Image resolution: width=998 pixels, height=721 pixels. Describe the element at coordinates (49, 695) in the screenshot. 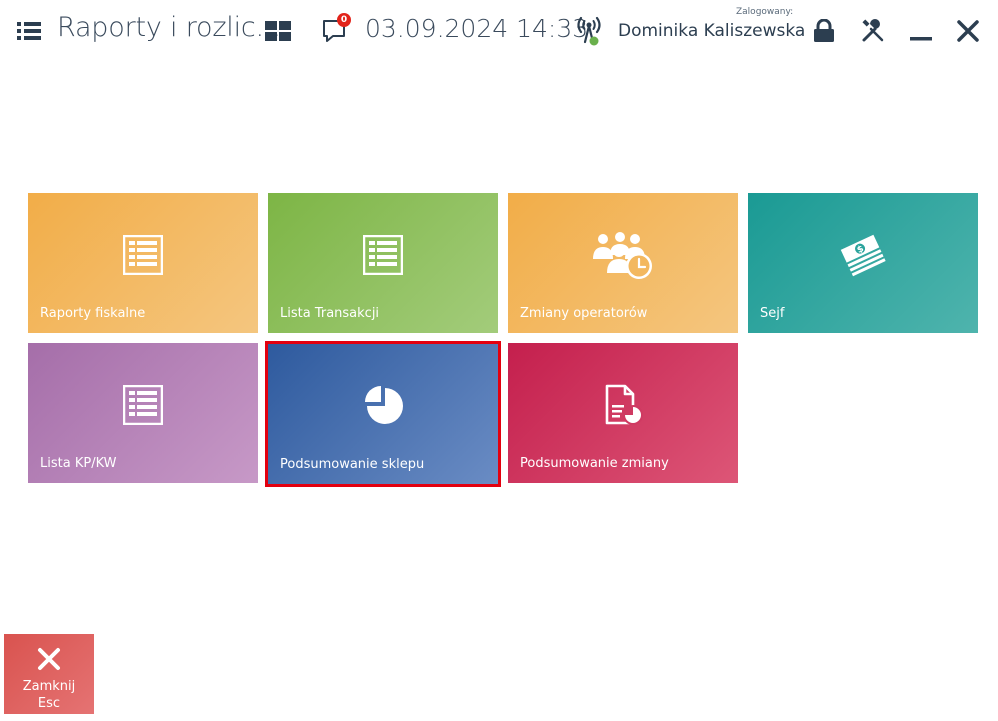

I see `close-button-label: Zamknij Esc` at that location.